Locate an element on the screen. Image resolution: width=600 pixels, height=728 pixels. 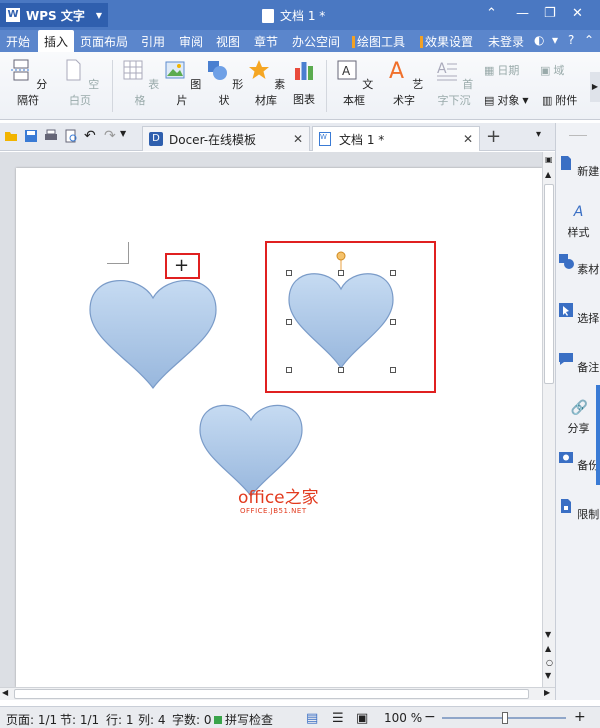
zoom-in-button: + is located at coordinates (580, 717).